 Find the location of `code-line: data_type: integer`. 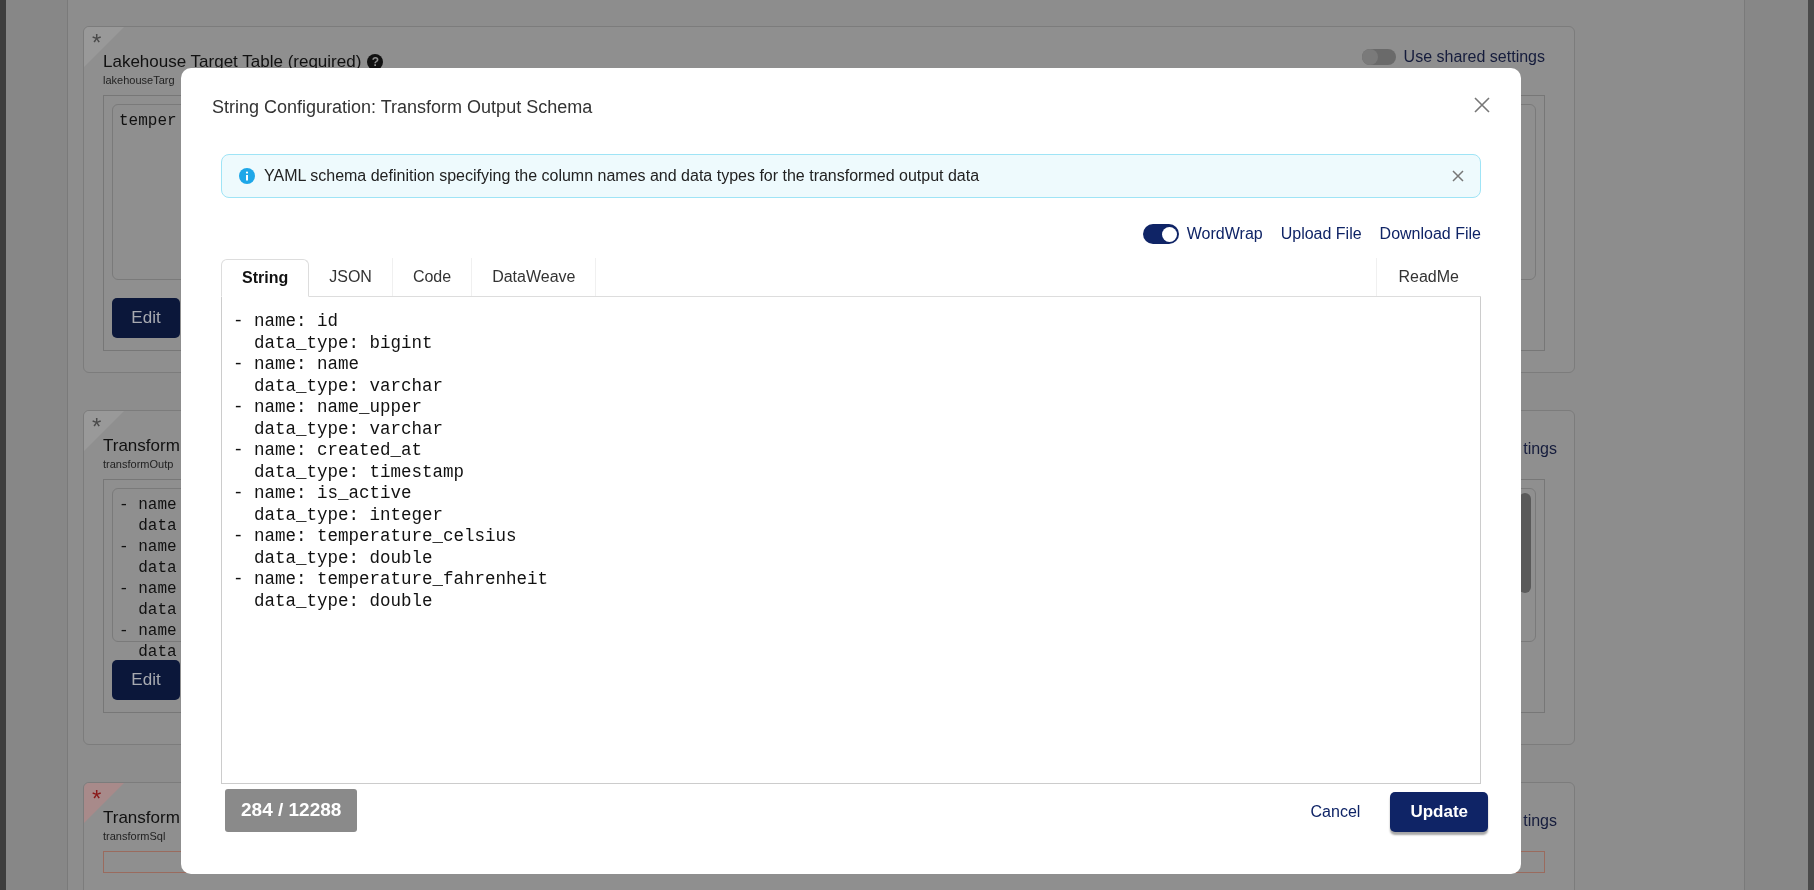

code-line: data_type: integer is located at coordinates (348, 515).